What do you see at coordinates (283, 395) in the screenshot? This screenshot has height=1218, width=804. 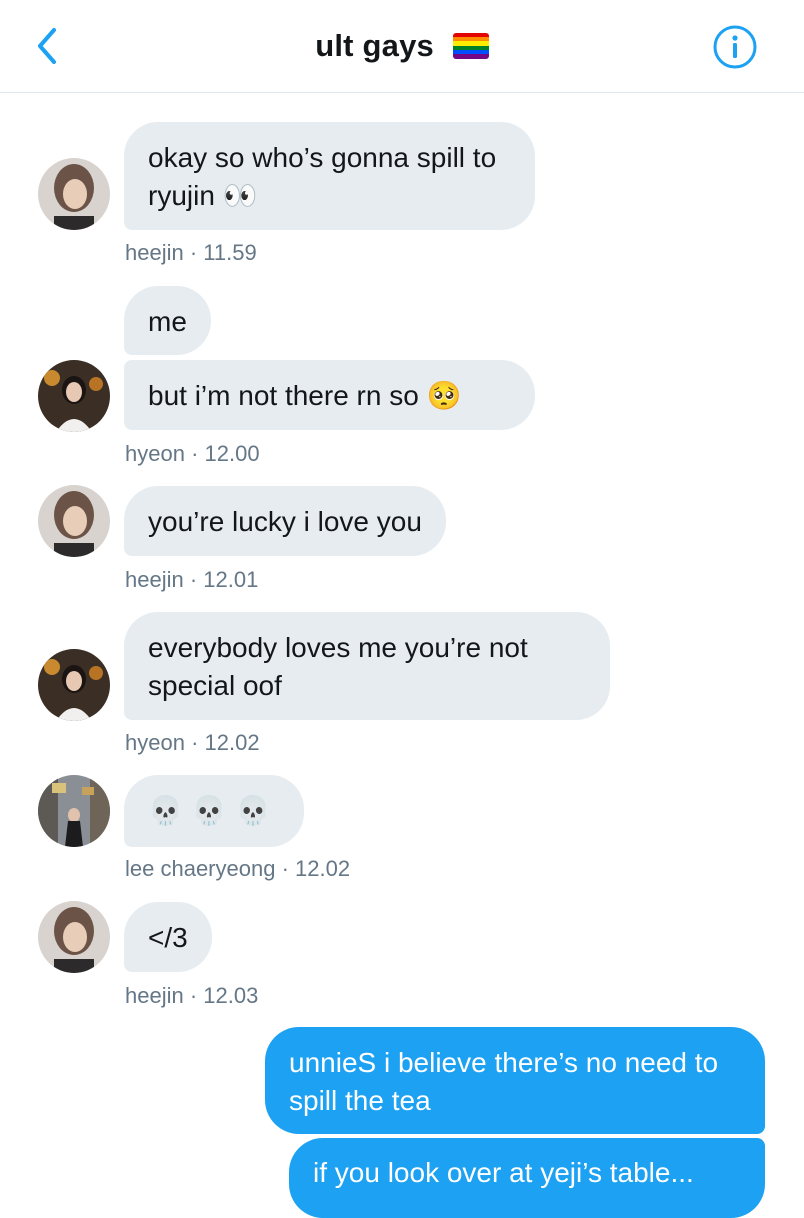 I see `message-text: but i’m not there rn so` at bounding box center [283, 395].